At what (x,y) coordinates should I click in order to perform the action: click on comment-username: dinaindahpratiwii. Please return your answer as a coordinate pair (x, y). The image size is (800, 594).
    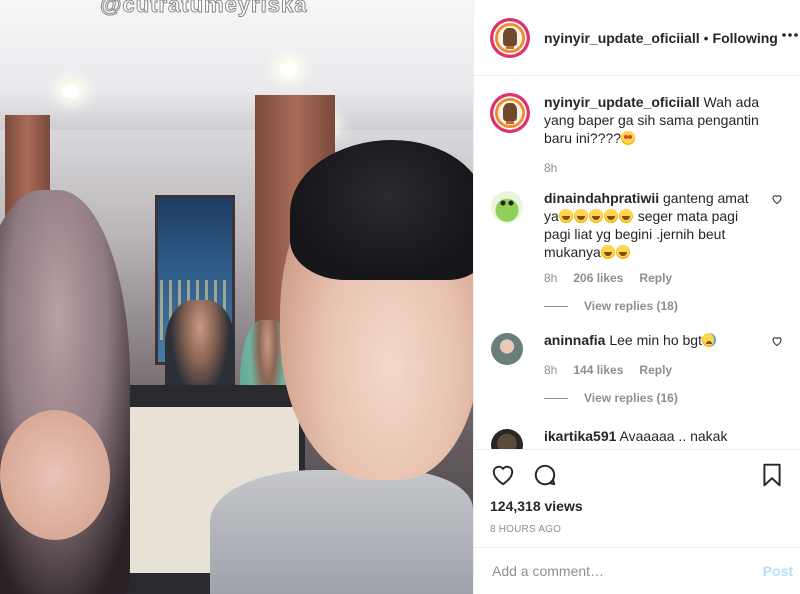
    Looking at the image, I should click on (601, 198).